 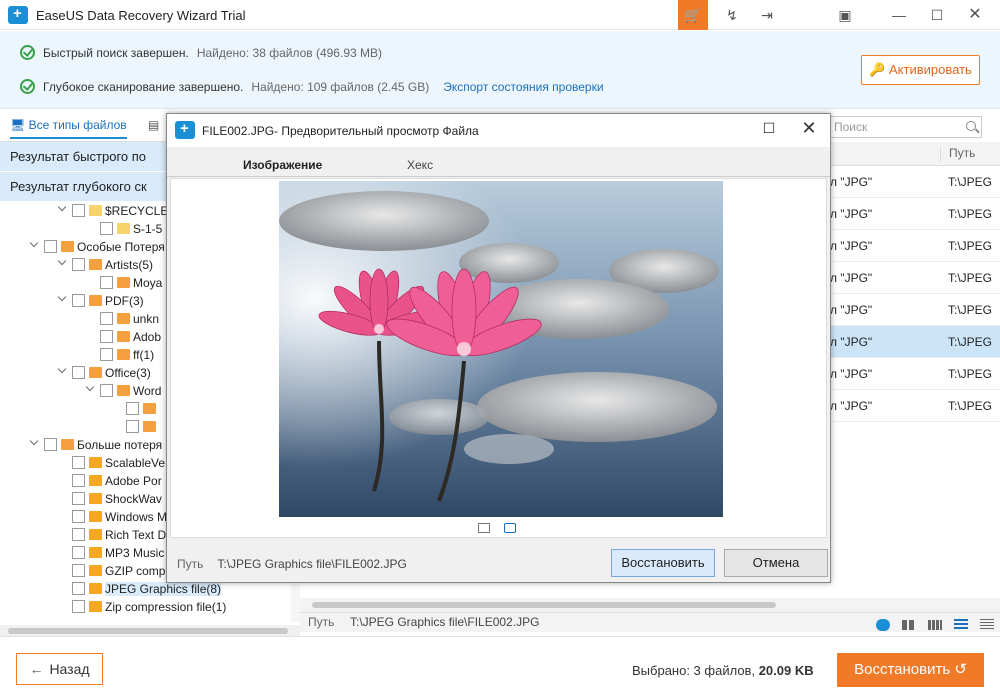 I want to click on tab-hex: Хекс, so click(x=420, y=165).